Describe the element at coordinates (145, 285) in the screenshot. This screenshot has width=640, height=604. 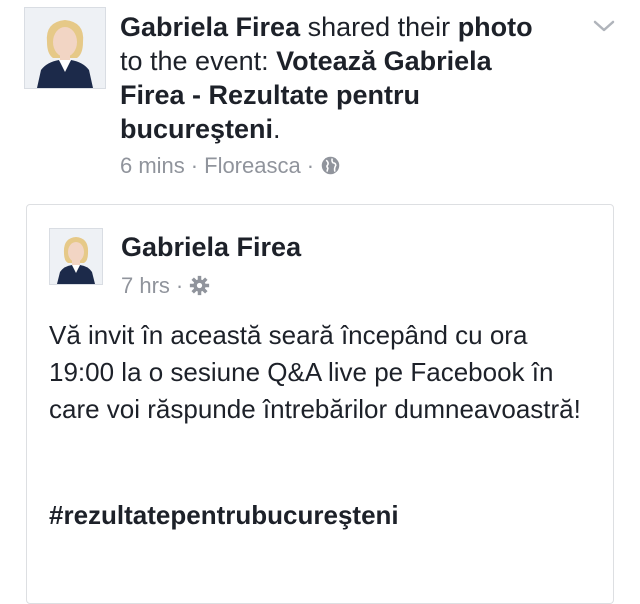
I see `post-timestamp: 7 hrs` at that location.